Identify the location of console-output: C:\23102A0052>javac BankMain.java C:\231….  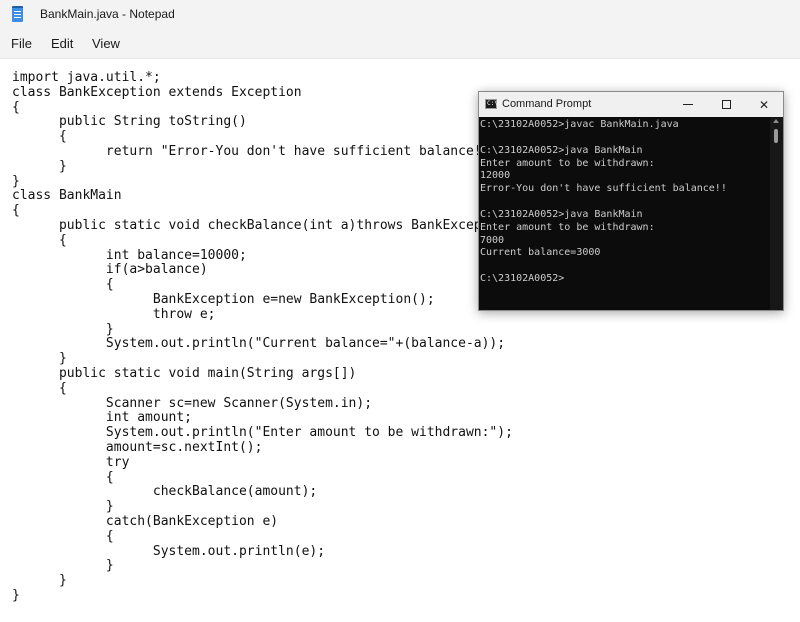
(624, 213).